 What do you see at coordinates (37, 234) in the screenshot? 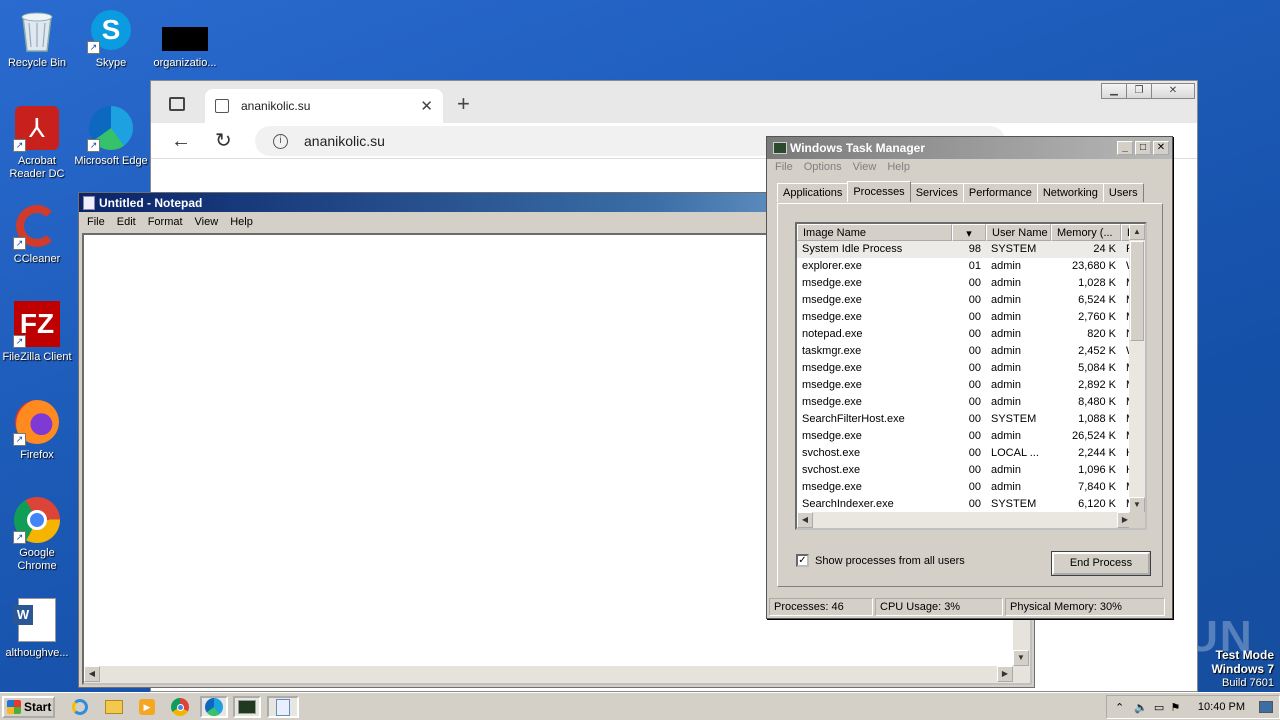
I see `desktop-icon-ccleaner: ↗ CCleaner` at bounding box center [37, 234].